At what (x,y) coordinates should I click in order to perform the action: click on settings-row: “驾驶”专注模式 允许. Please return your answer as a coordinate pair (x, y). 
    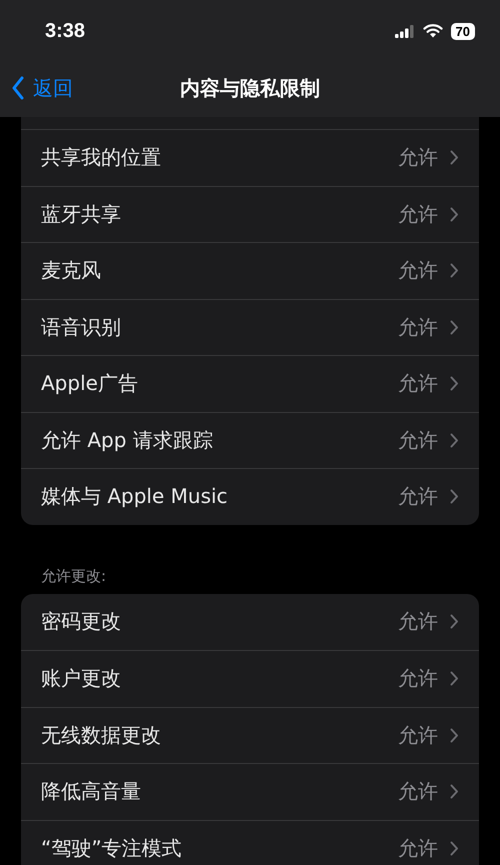
    Looking at the image, I should click on (250, 842).